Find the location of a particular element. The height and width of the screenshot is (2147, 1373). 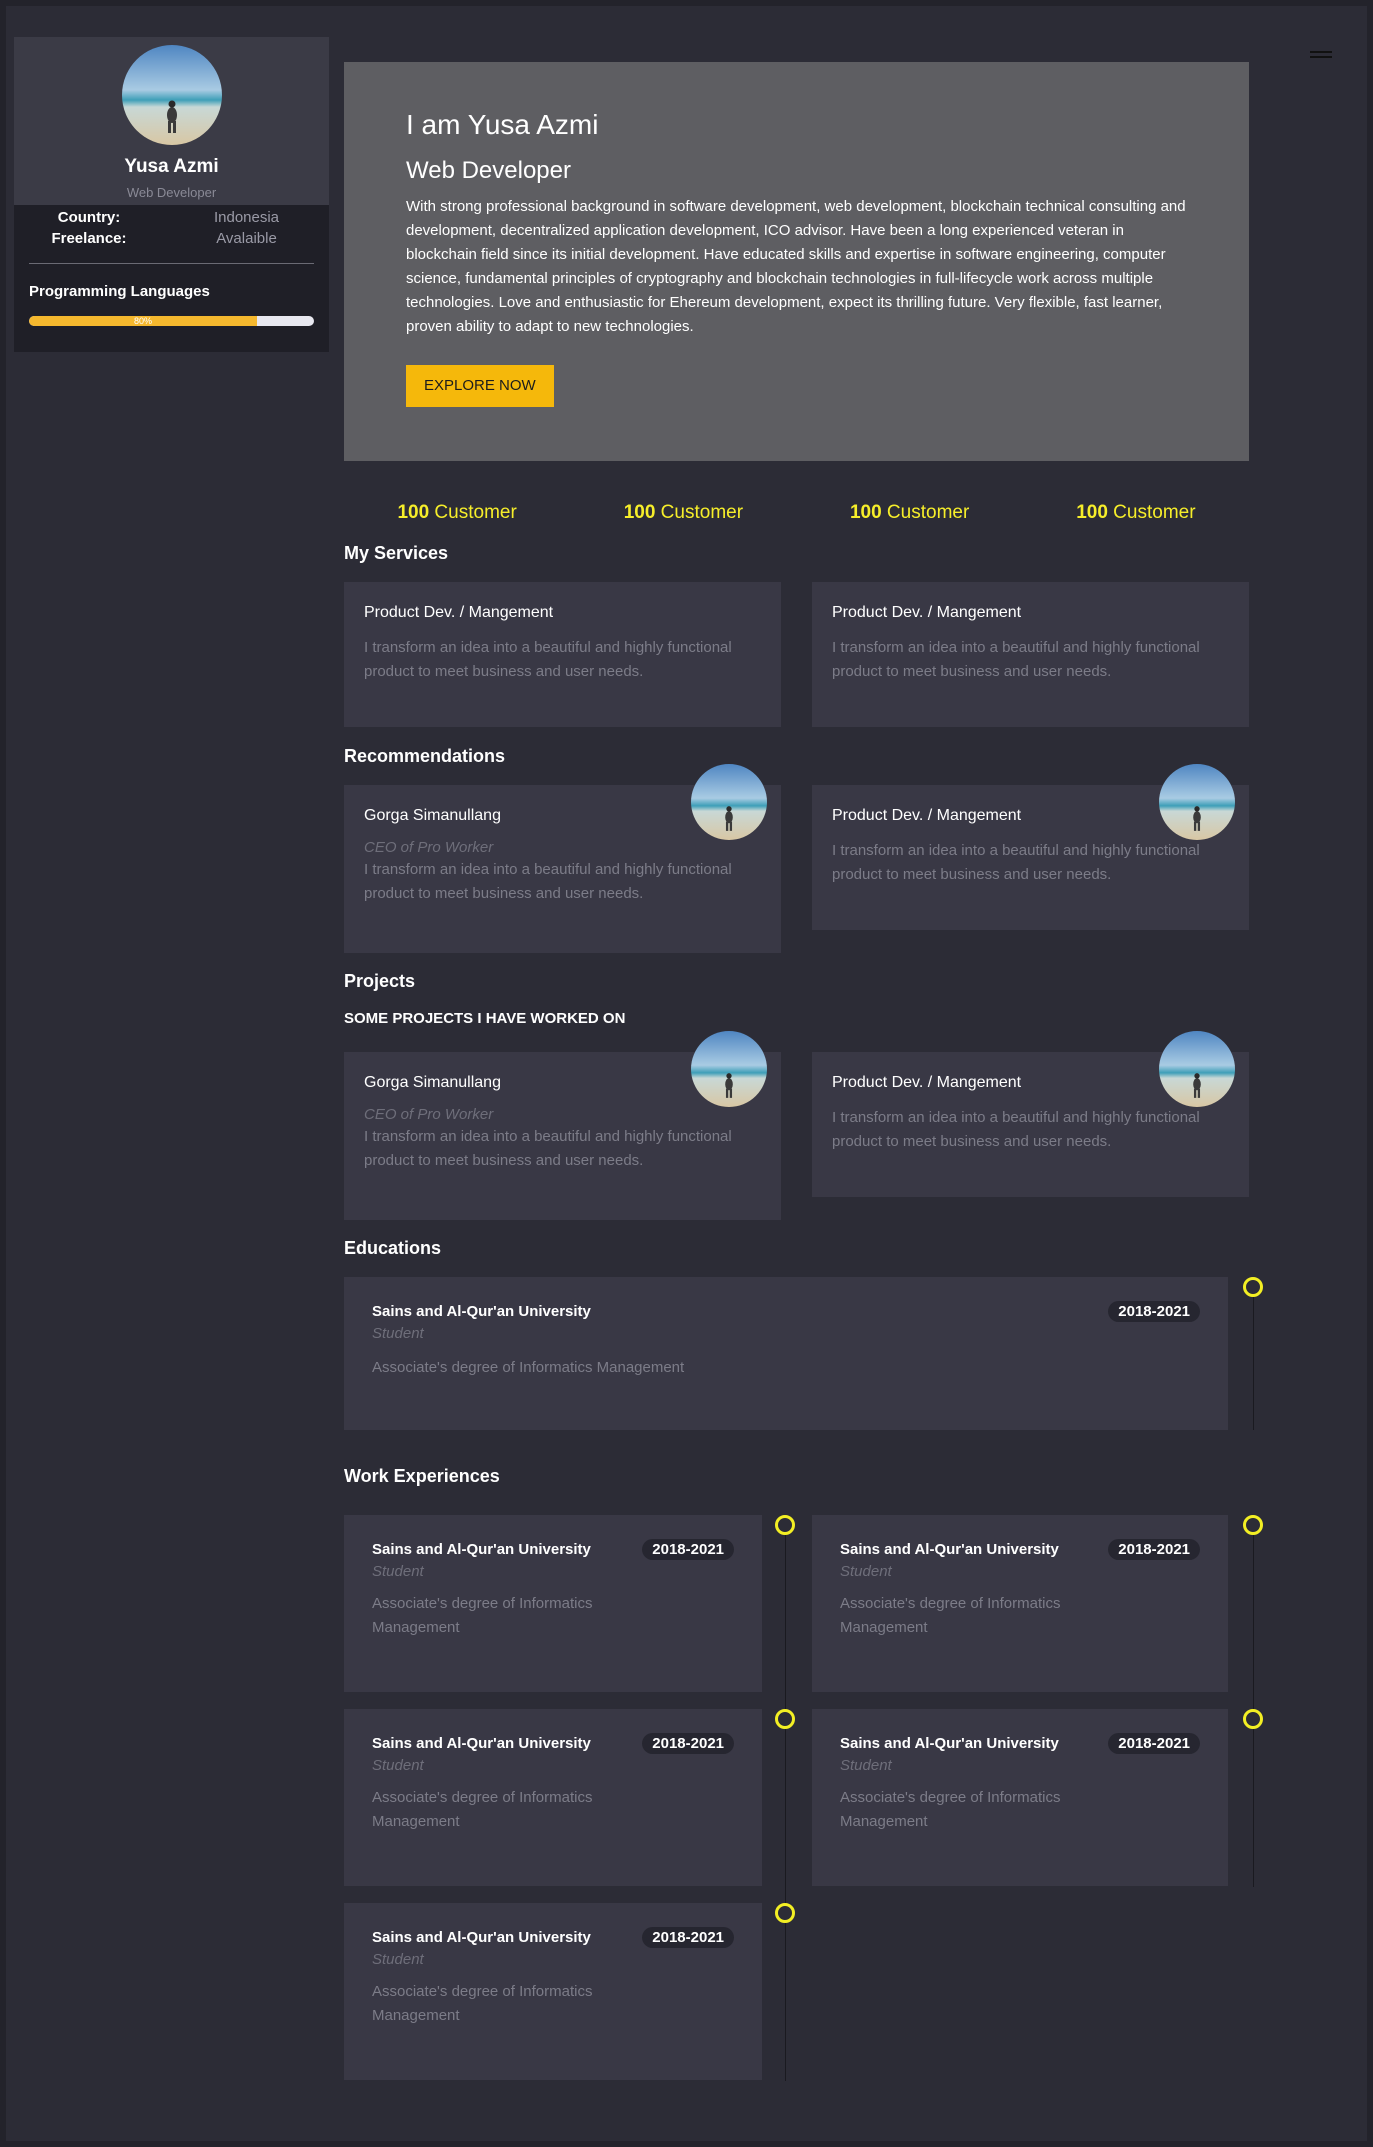

services-title: My Services is located at coordinates (396, 553).